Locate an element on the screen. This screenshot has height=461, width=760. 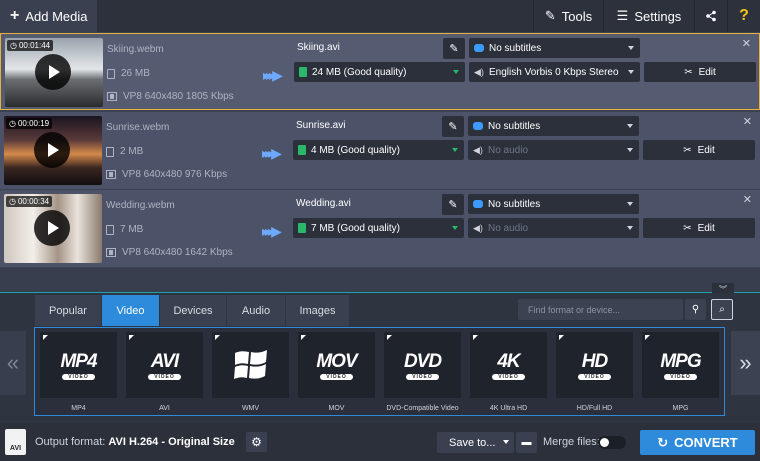
video-thumbnail: ◷ 00:00:34 is located at coordinates (53, 228).